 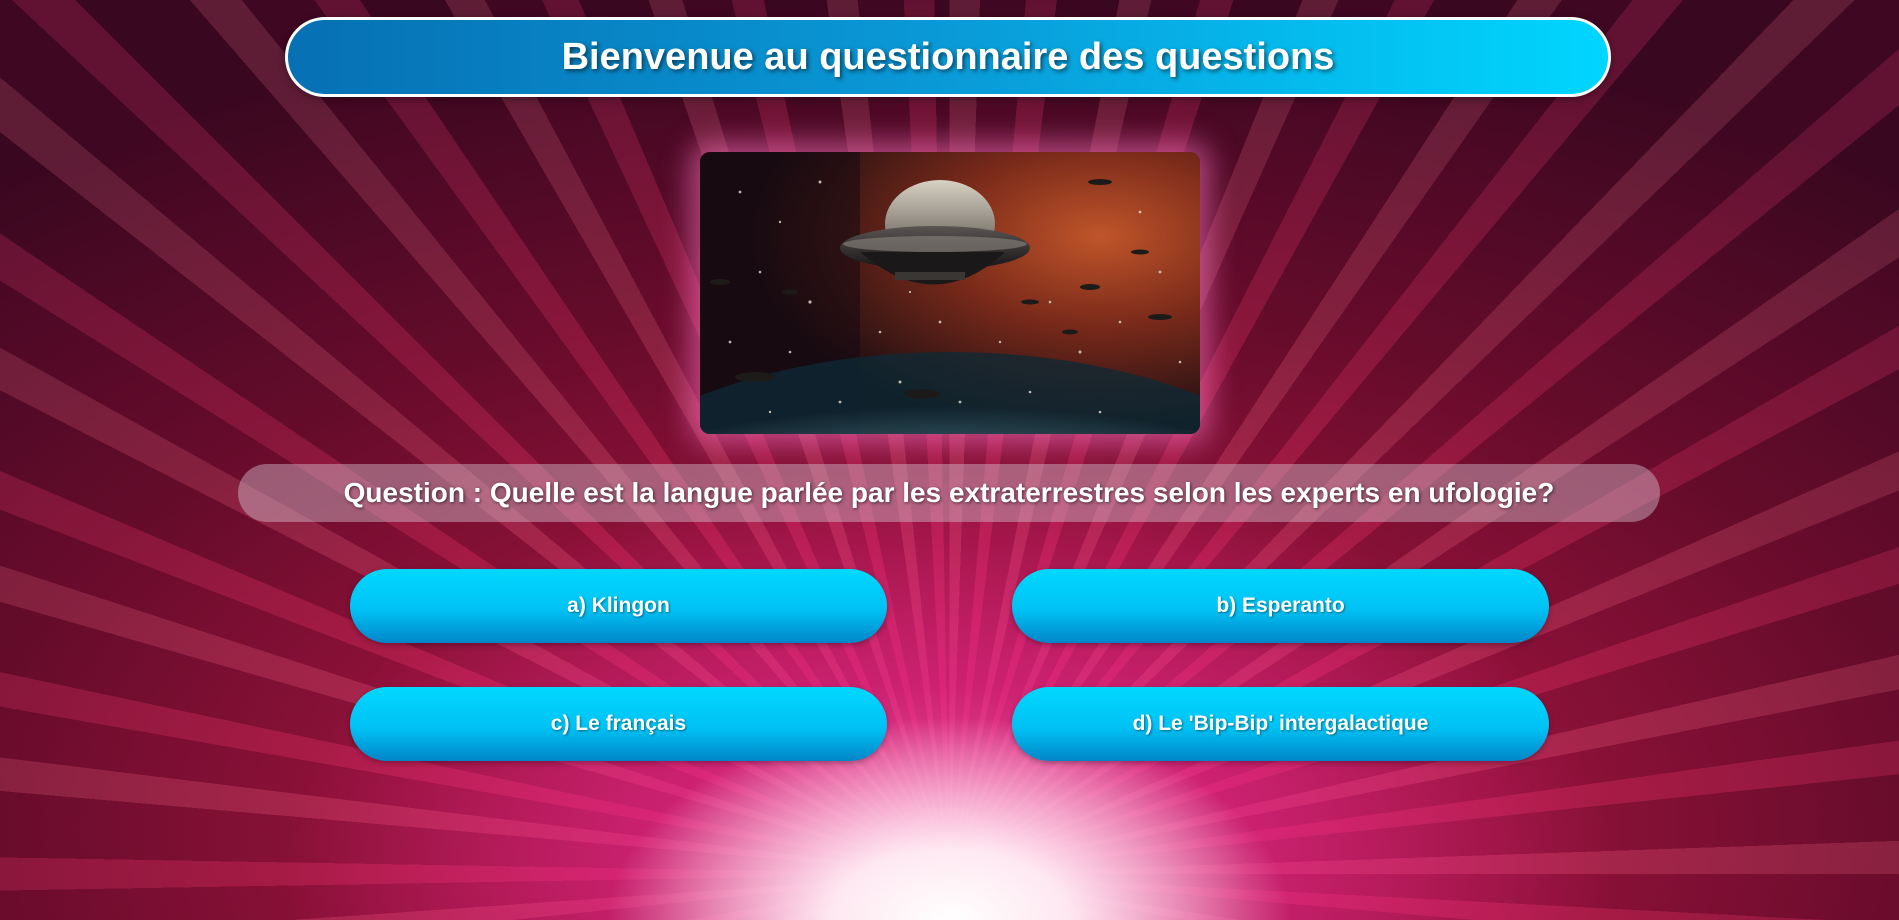 What do you see at coordinates (618, 724) in the screenshot?
I see `answer-button-c: c) Le français` at bounding box center [618, 724].